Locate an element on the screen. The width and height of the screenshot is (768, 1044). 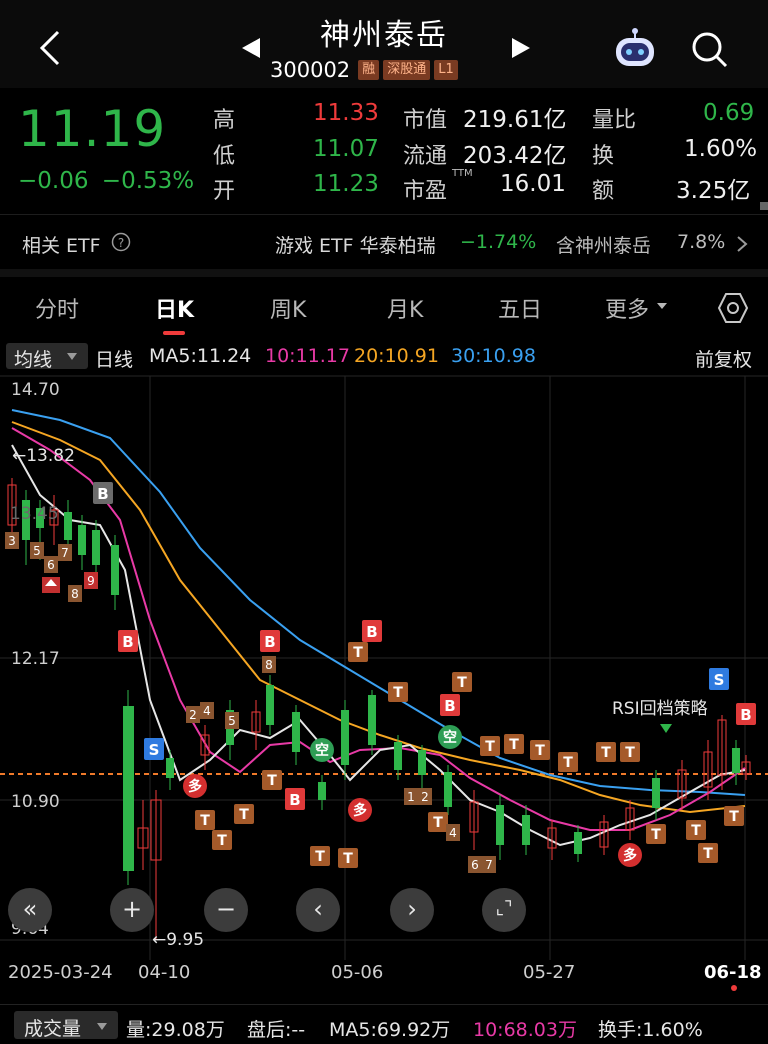
mktcap-label: 市值 is located at coordinates (425, 120).